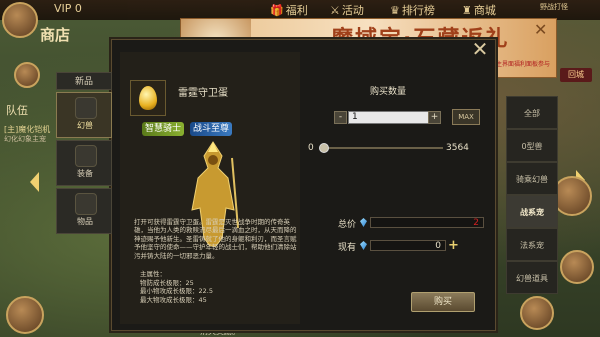  What do you see at coordinates (347, 248) in the screenshot?
I see `owned-label: 现有` at bounding box center [347, 248].